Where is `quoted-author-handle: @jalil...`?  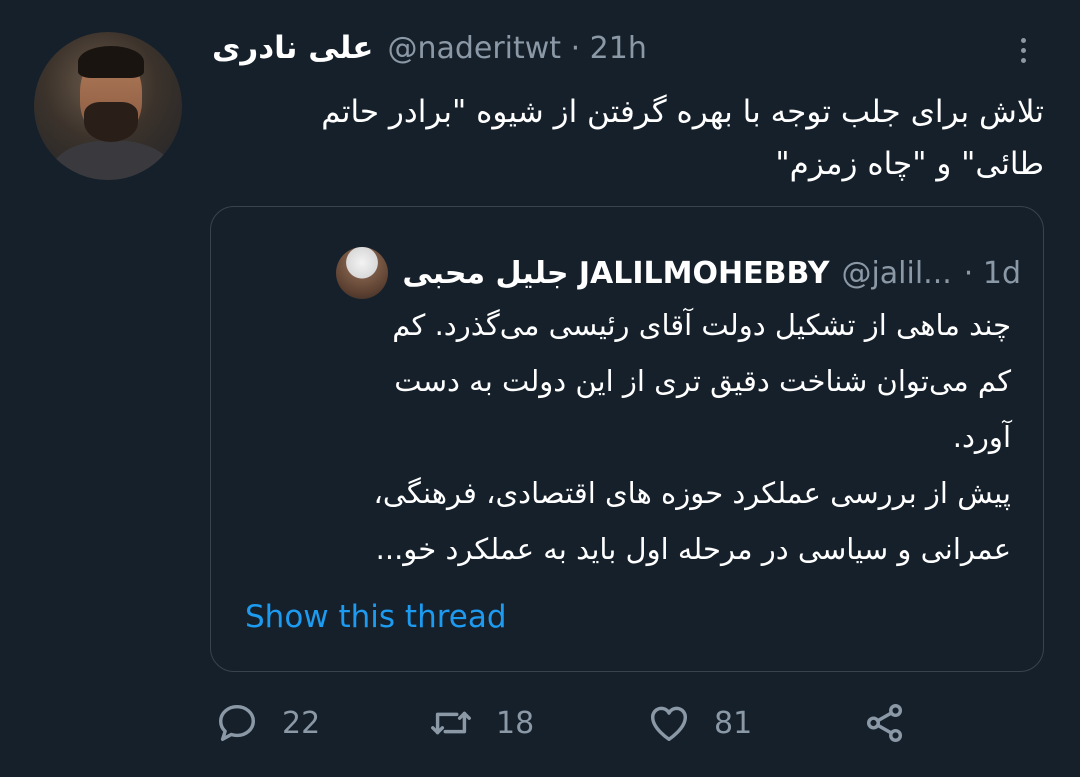
quoted-author-handle: @jalil... is located at coordinates (896, 273).